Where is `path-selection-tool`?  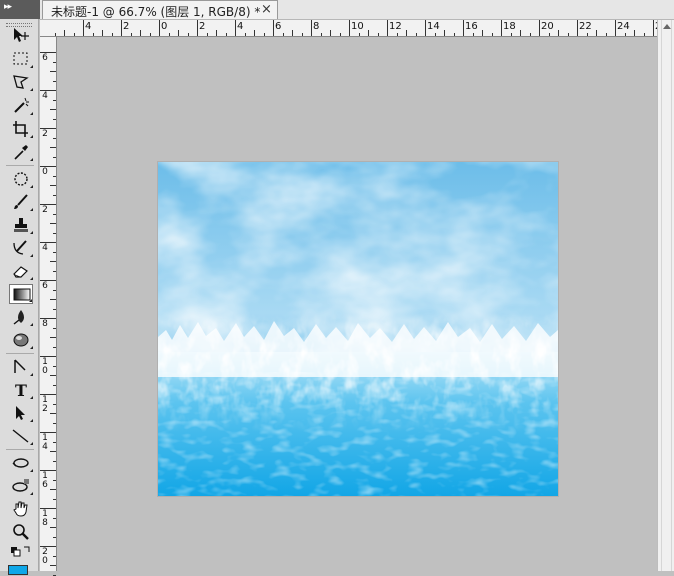 path-selection-tool is located at coordinates (21, 367).